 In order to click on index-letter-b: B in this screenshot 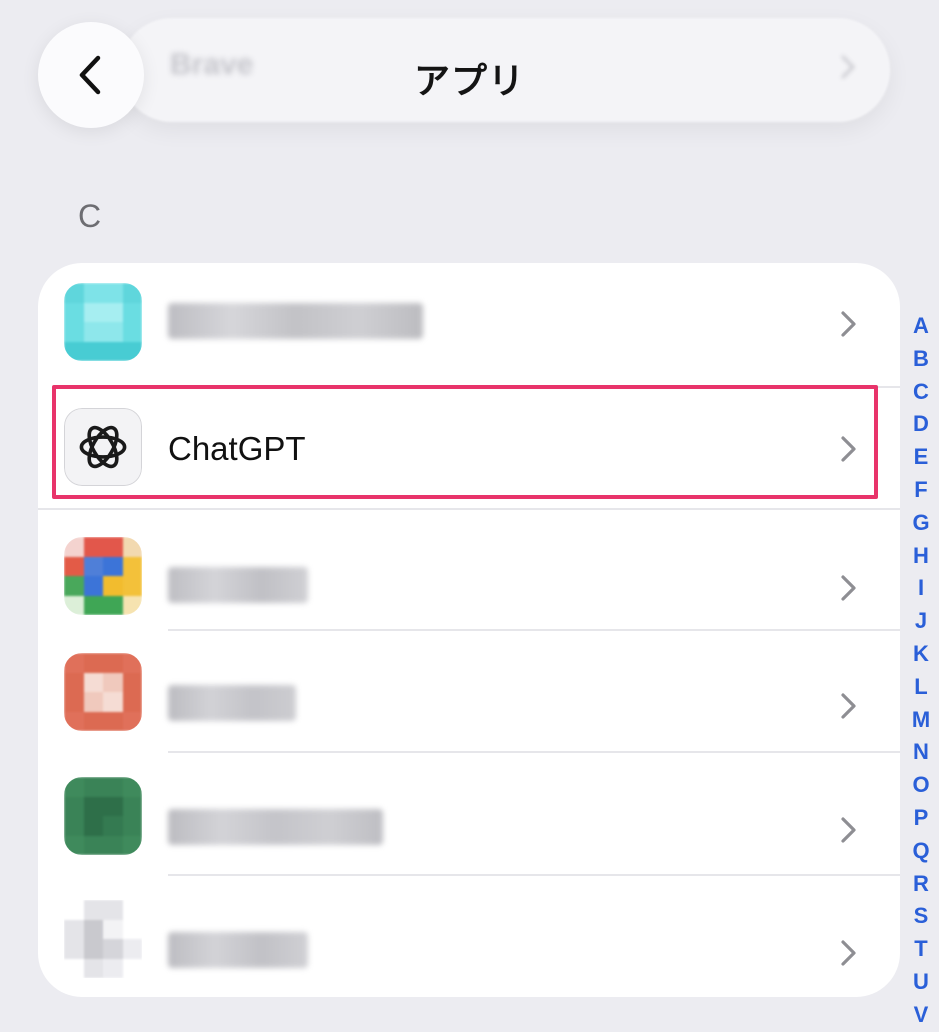, I will do `click(921, 359)`.